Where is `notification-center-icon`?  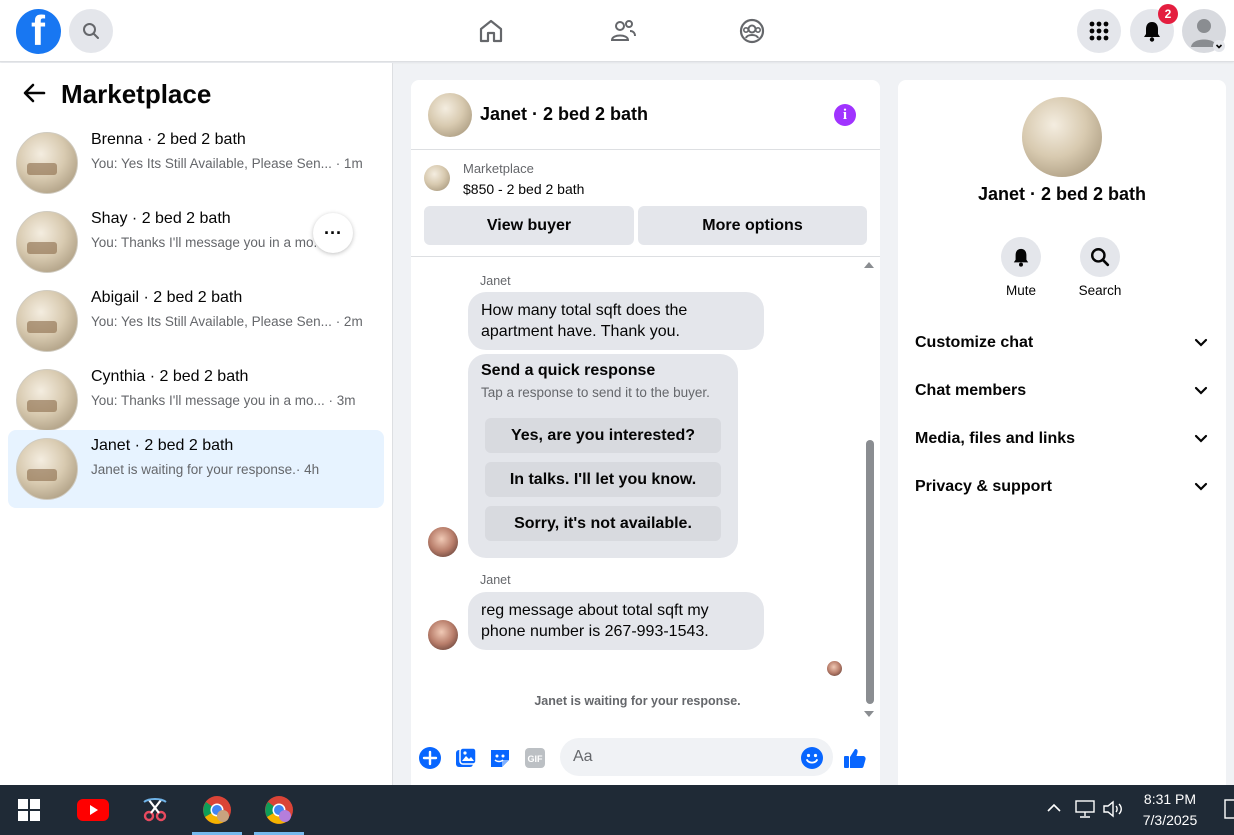 notification-center-icon is located at coordinates (1229, 809).